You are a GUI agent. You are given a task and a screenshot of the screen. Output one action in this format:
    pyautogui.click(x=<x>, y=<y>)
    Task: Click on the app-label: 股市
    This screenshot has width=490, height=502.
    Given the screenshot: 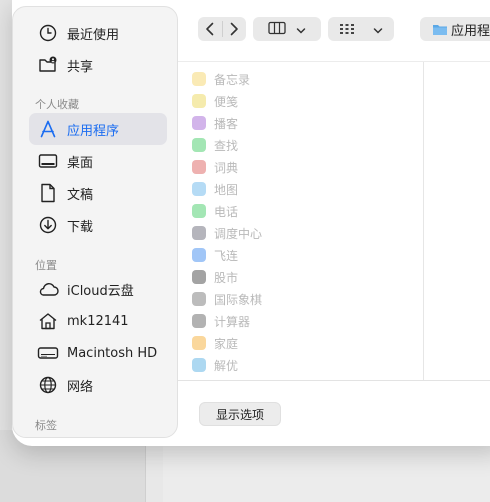 What is the action you would take?
    pyautogui.click(x=226, y=277)
    